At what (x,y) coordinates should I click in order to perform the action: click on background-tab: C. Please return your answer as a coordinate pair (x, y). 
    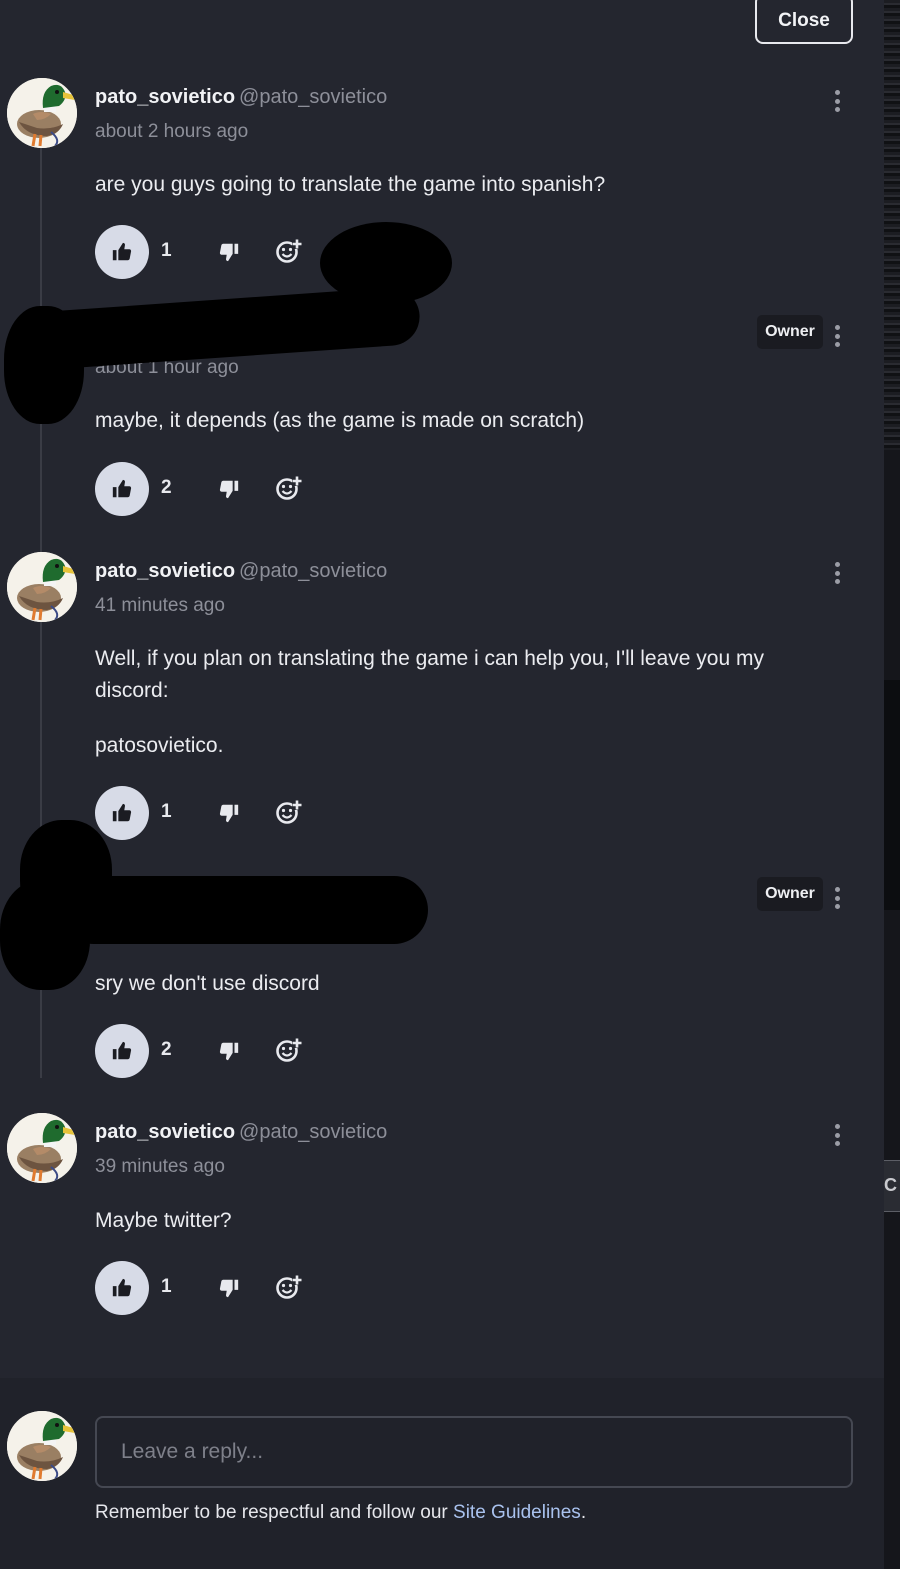
    Looking at the image, I should click on (892, 1186).